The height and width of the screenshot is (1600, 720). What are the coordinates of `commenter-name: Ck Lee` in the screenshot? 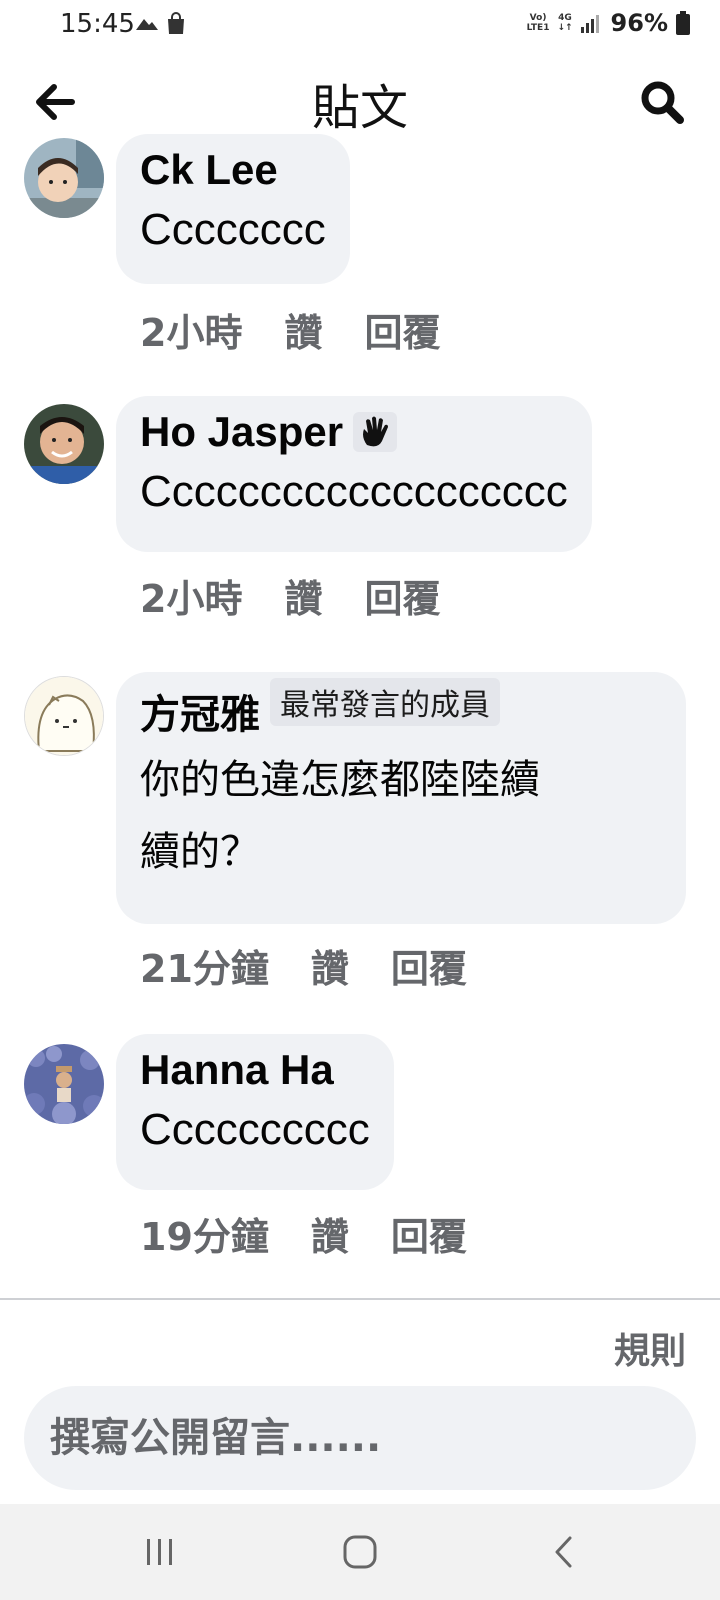 It's located at (209, 170).